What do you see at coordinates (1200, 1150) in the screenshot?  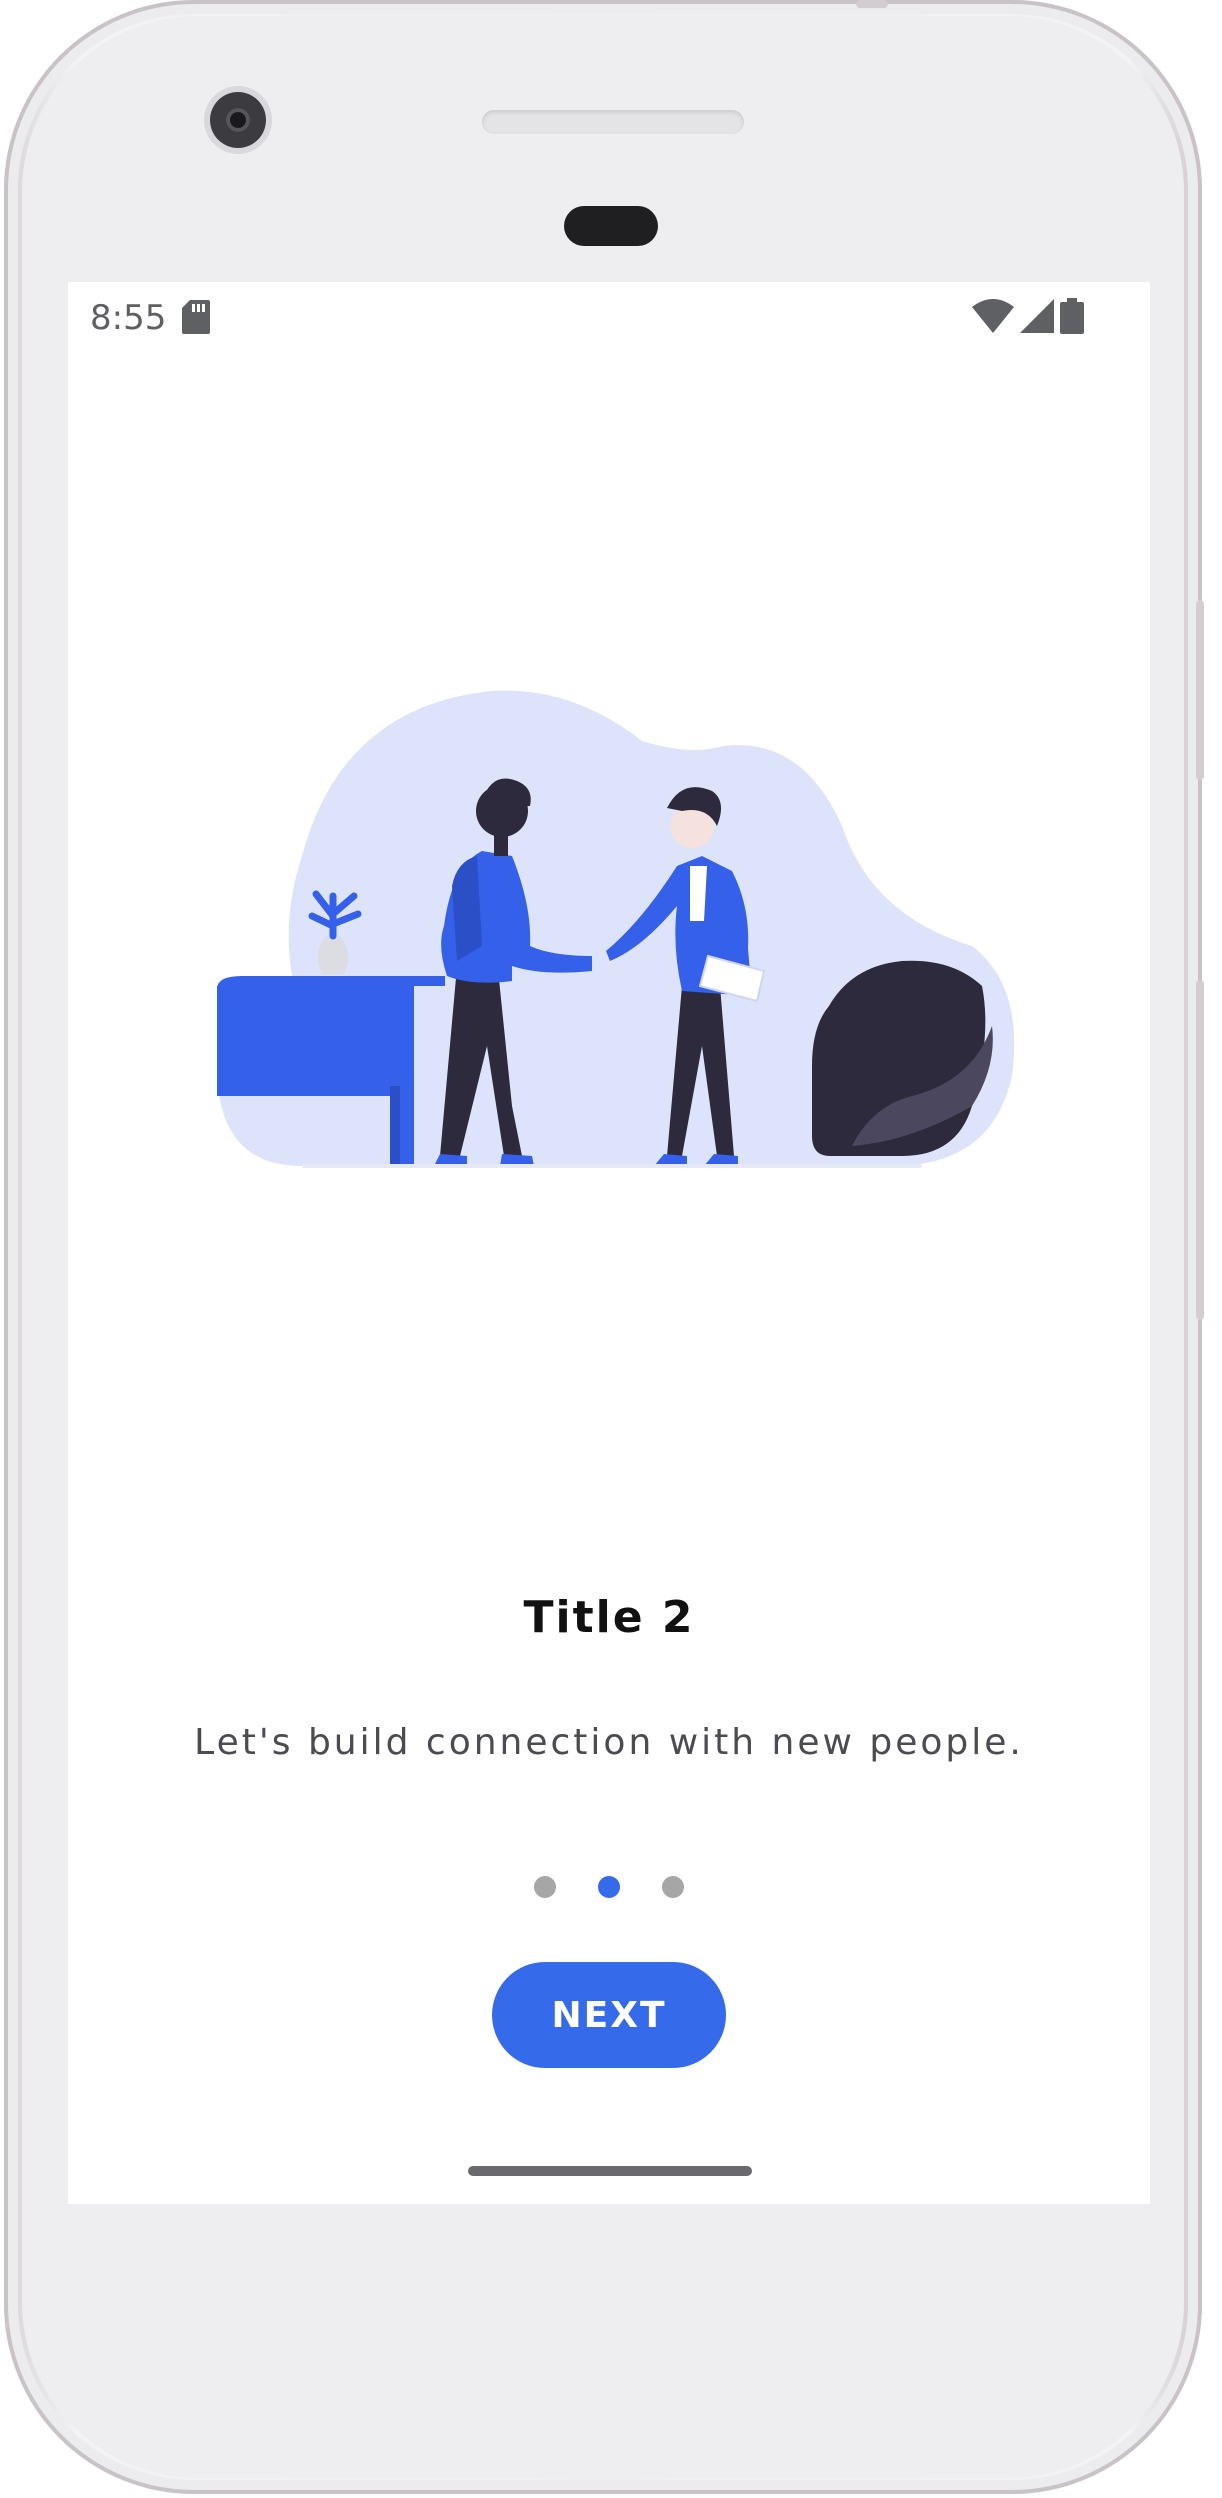 I see `volume-button` at bounding box center [1200, 1150].